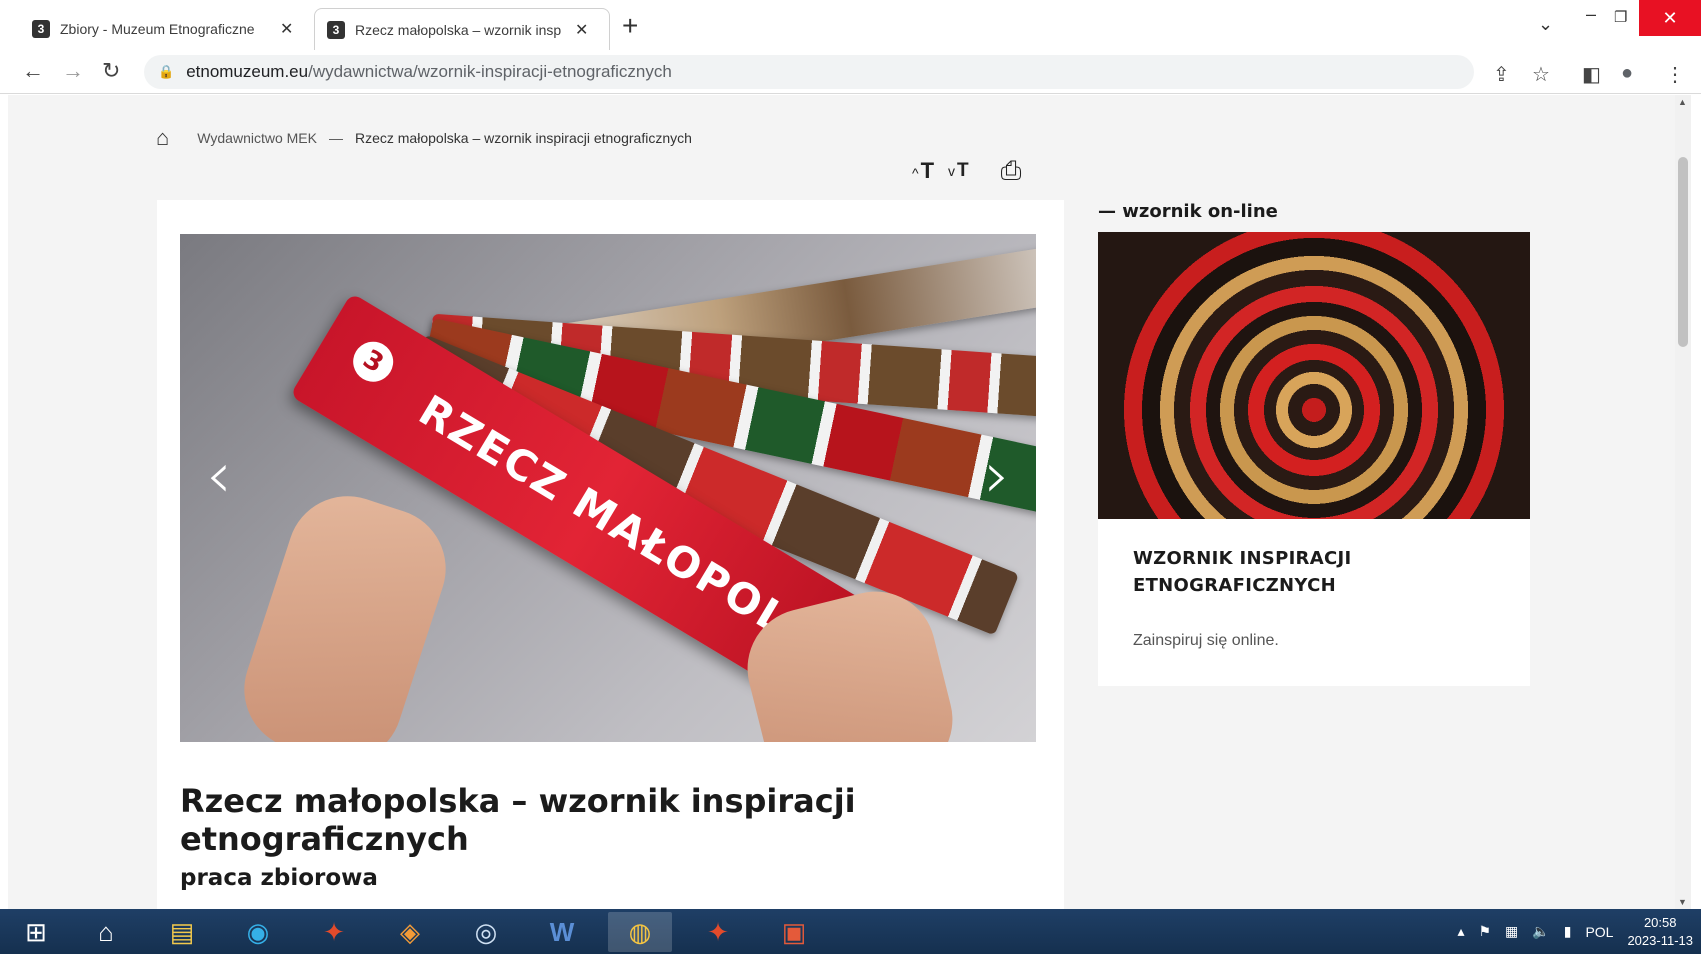 The height and width of the screenshot is (954, 1701). Describe the element at coordinates (247, 71) in the screenshot. I see `url-host: etnomuzeum.eu` at that location.